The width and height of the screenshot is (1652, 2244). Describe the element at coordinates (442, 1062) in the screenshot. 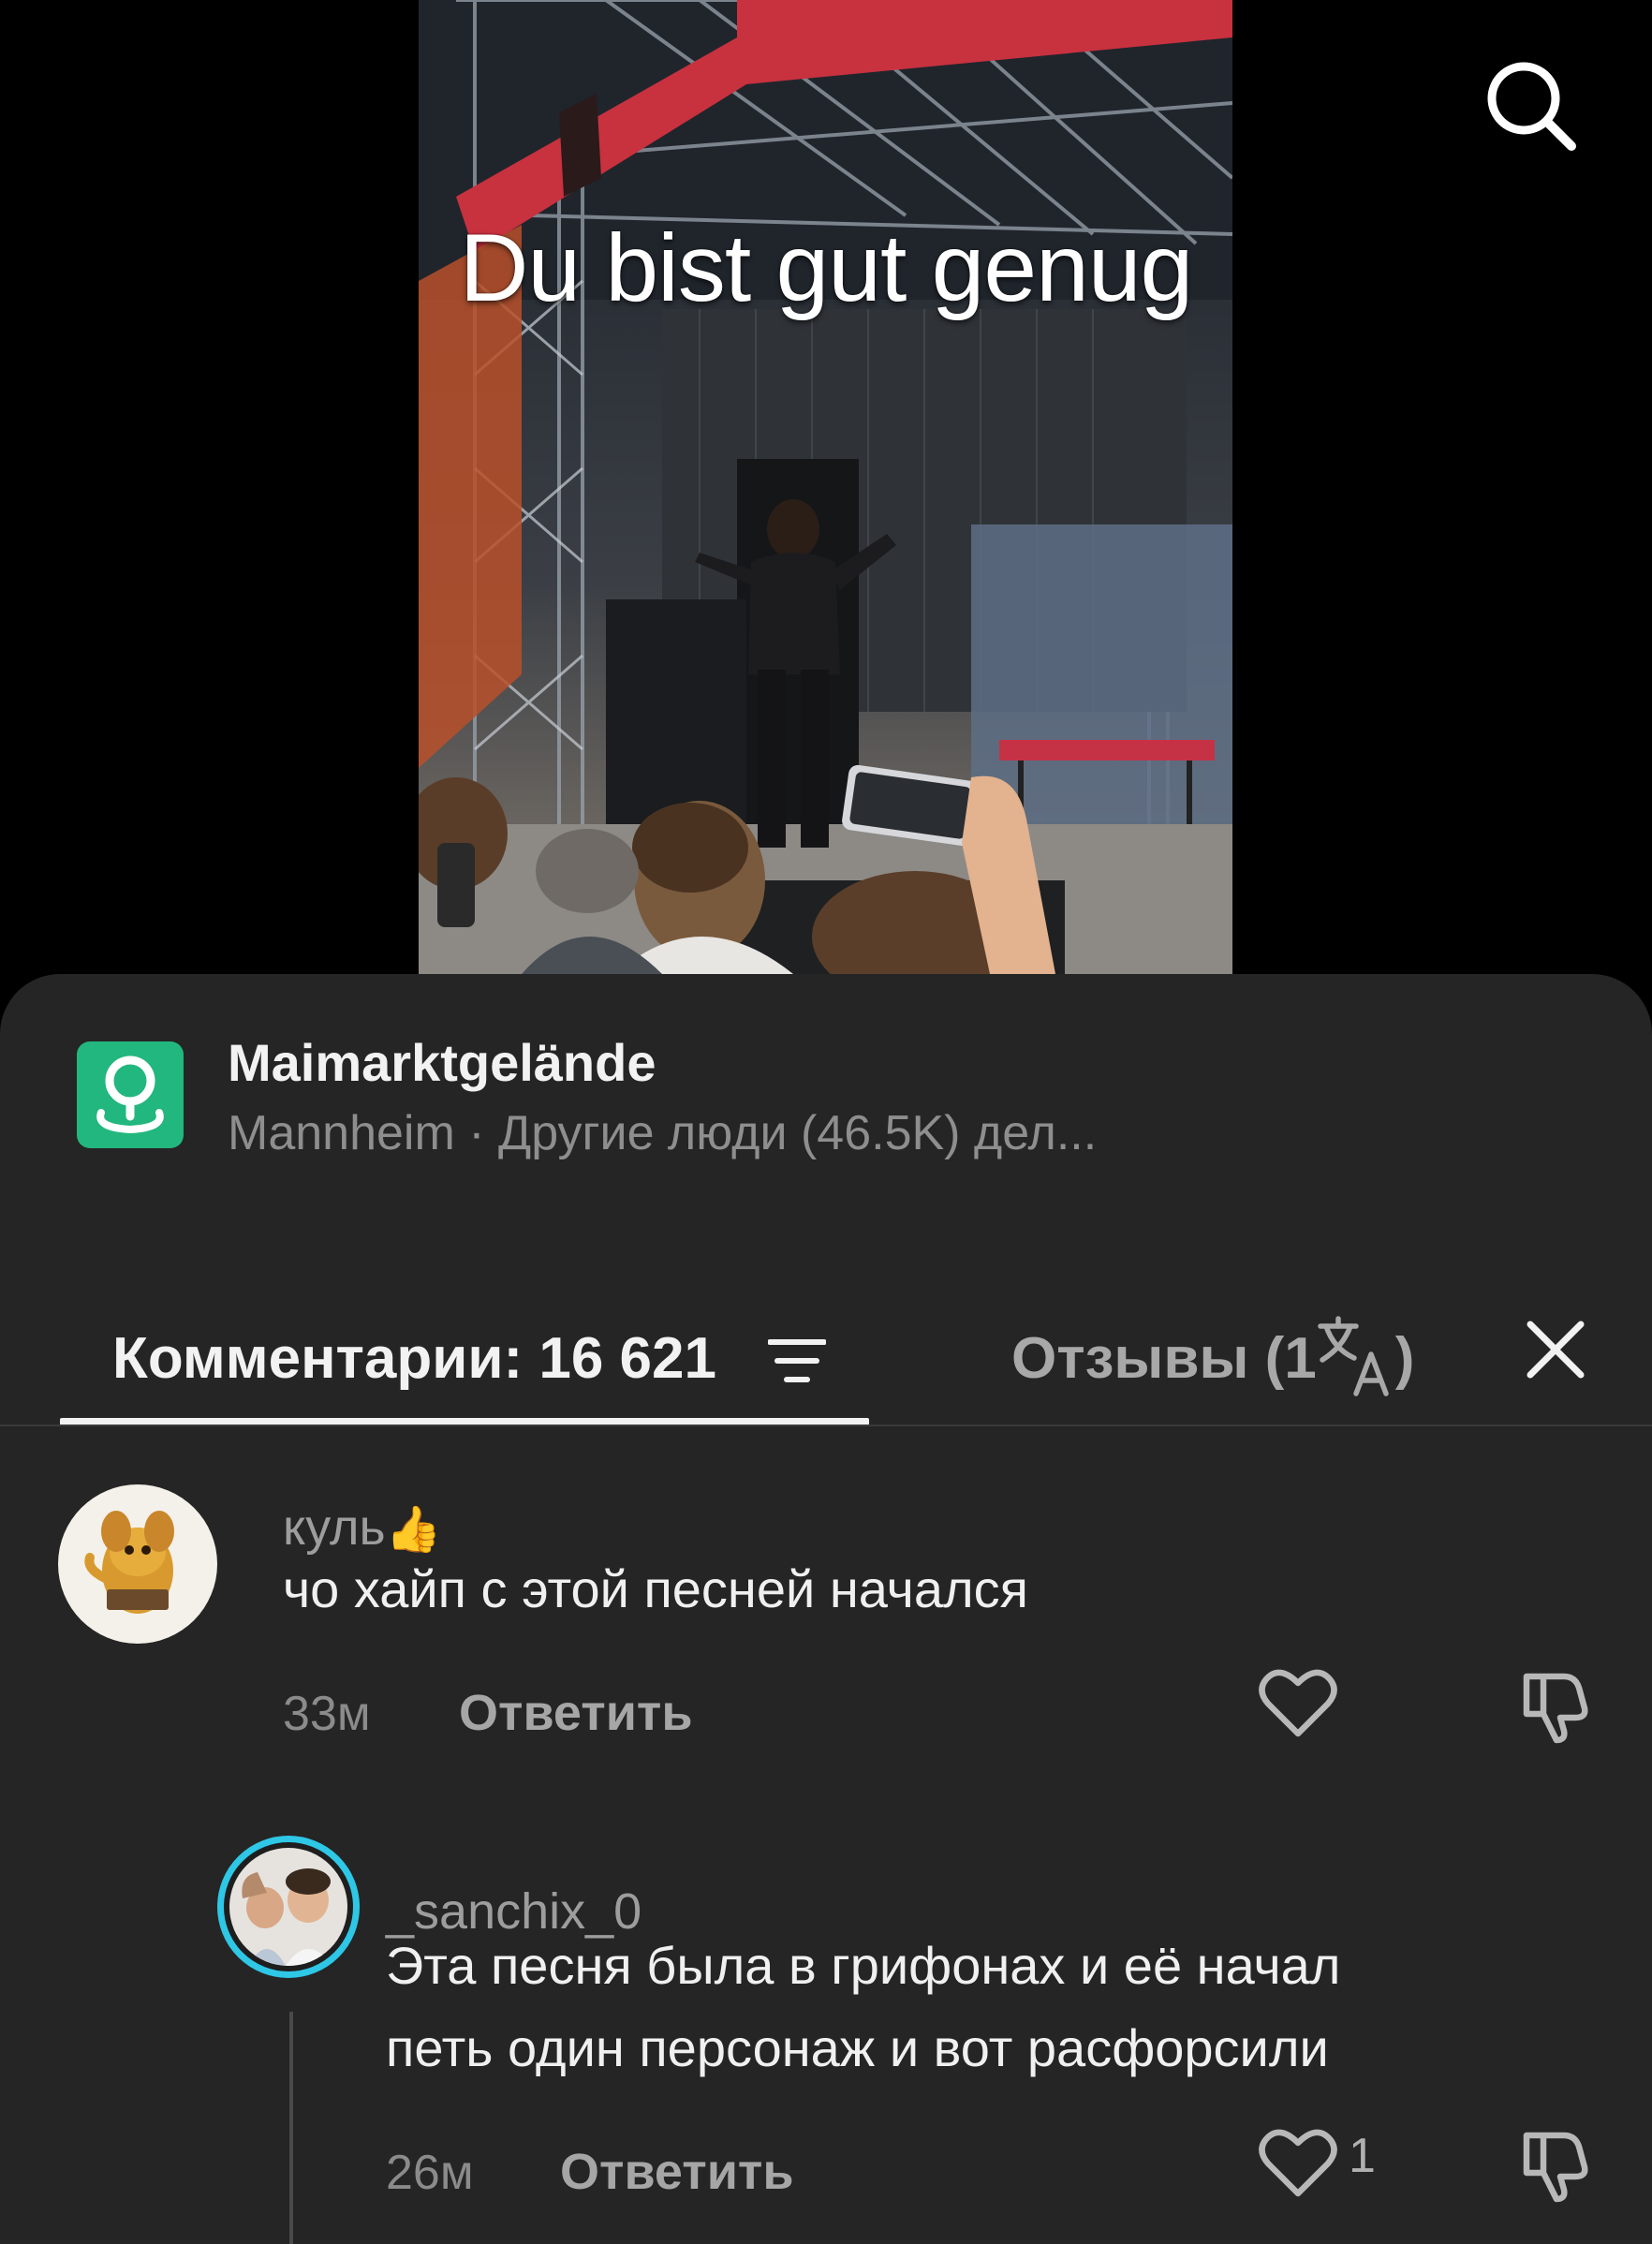

I see `location-name: Maimarktgelände` at that location.